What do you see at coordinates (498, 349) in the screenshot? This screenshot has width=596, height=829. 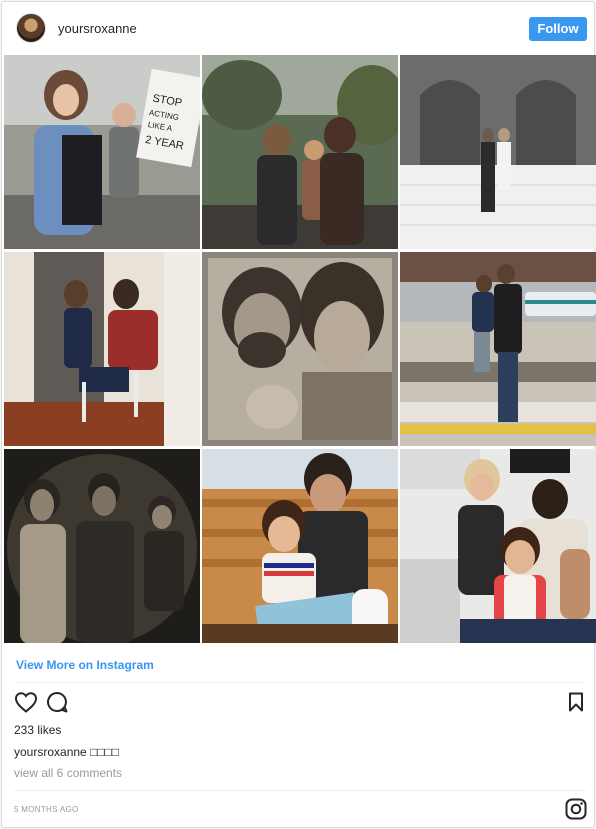 I see `photo-train-station` at bounding box center [498, 349].